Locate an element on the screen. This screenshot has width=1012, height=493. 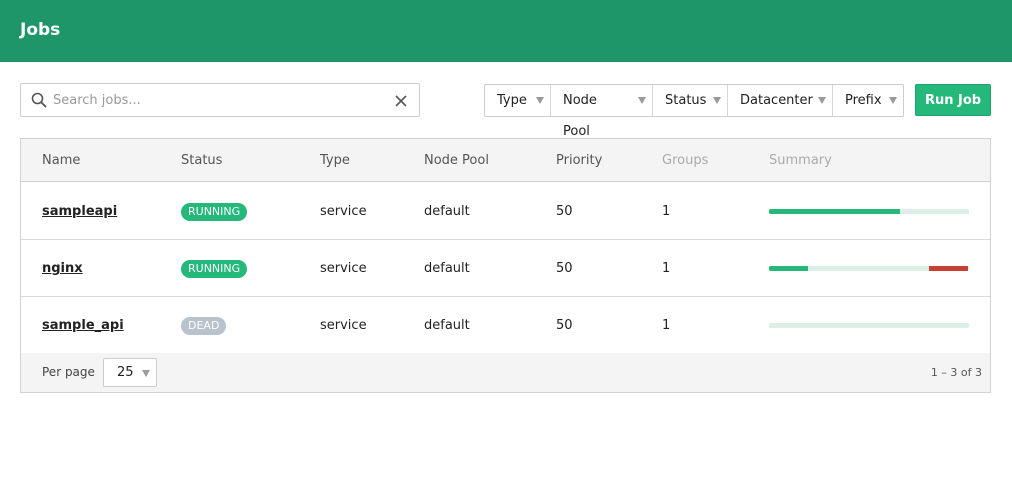
filter-datacenter-label: Datacenter is located at coordinates (776, 100).